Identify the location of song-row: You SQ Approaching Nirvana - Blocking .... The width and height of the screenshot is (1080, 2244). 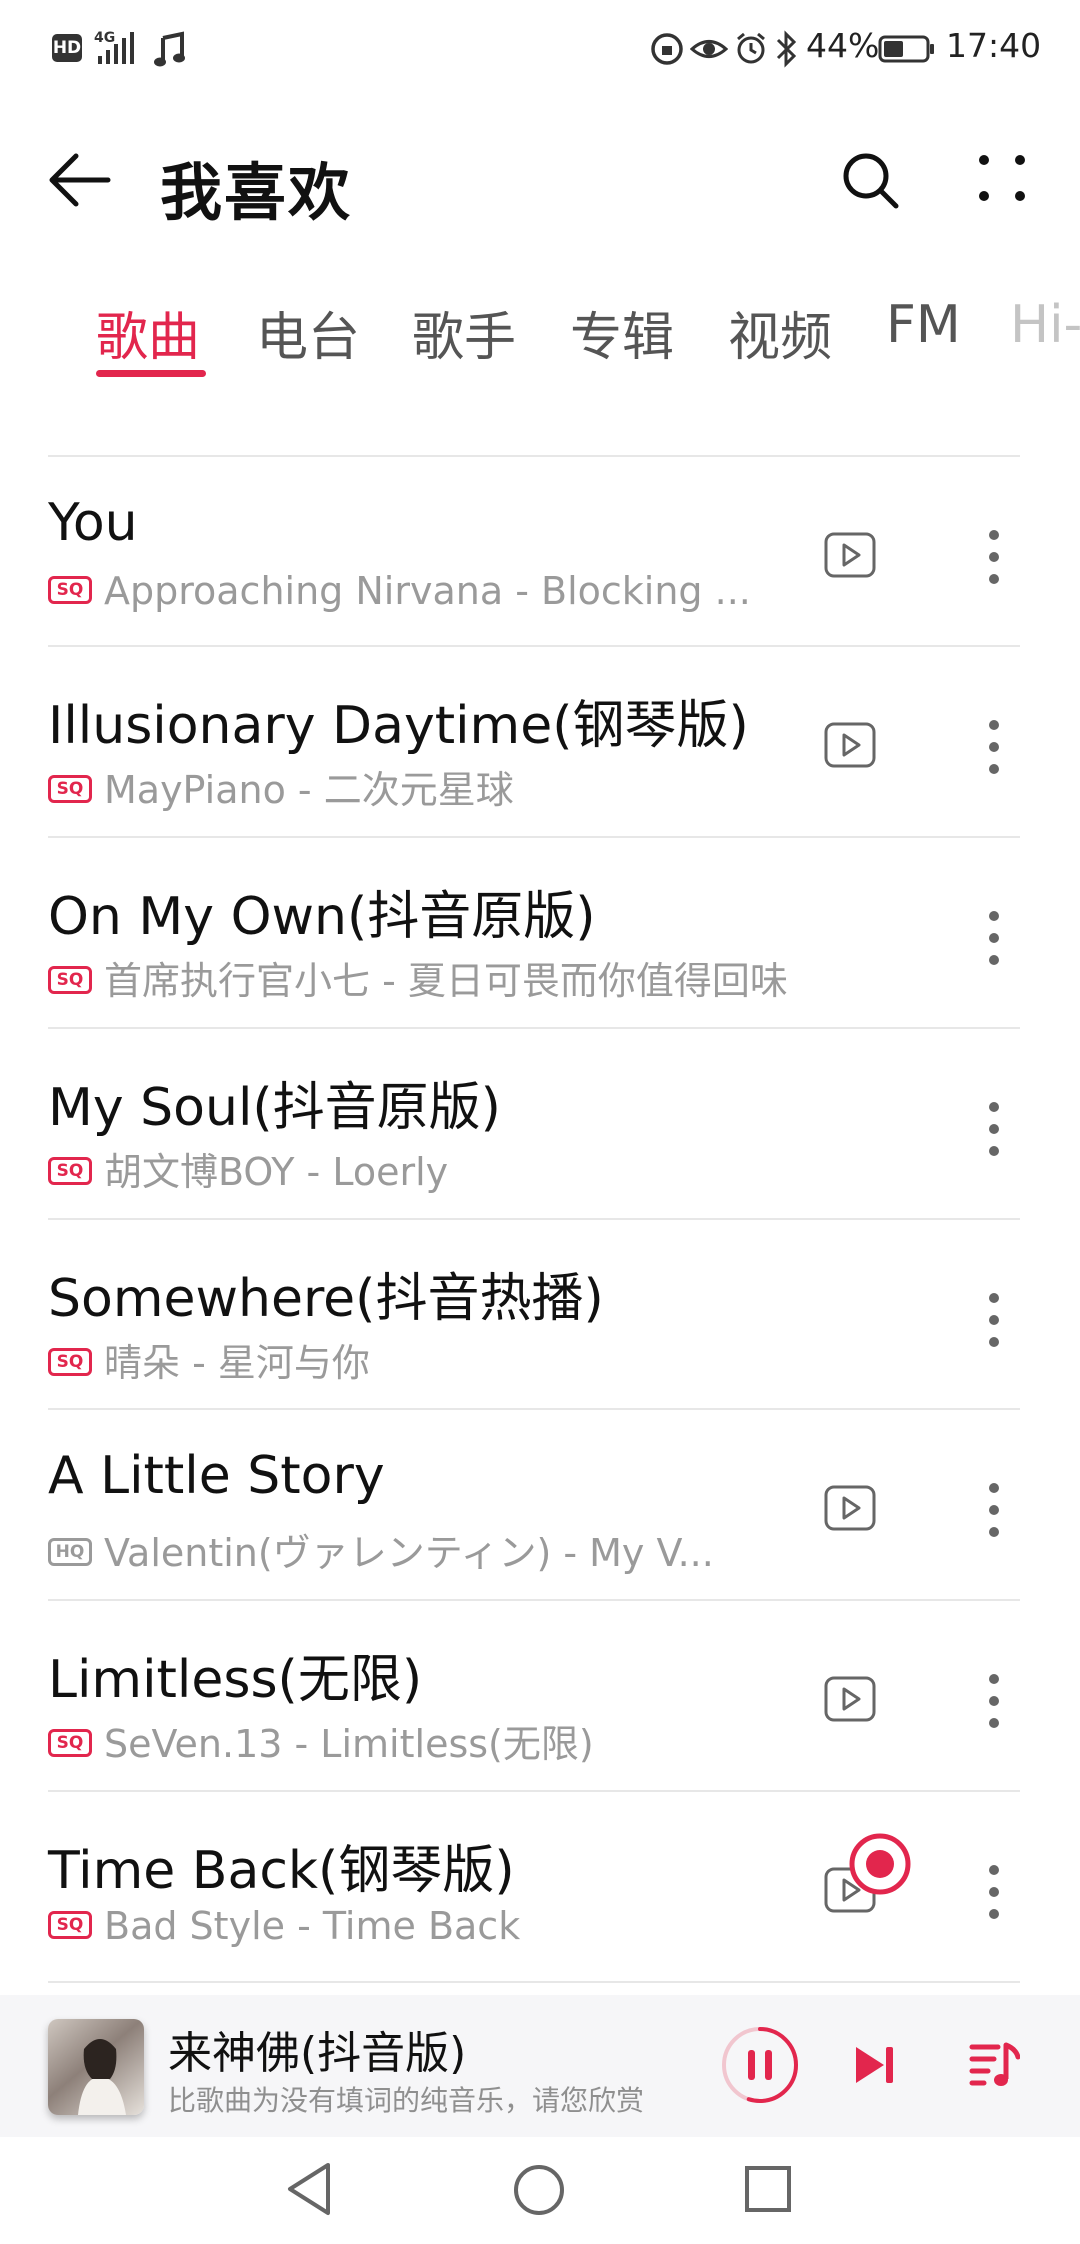
(540, 552).